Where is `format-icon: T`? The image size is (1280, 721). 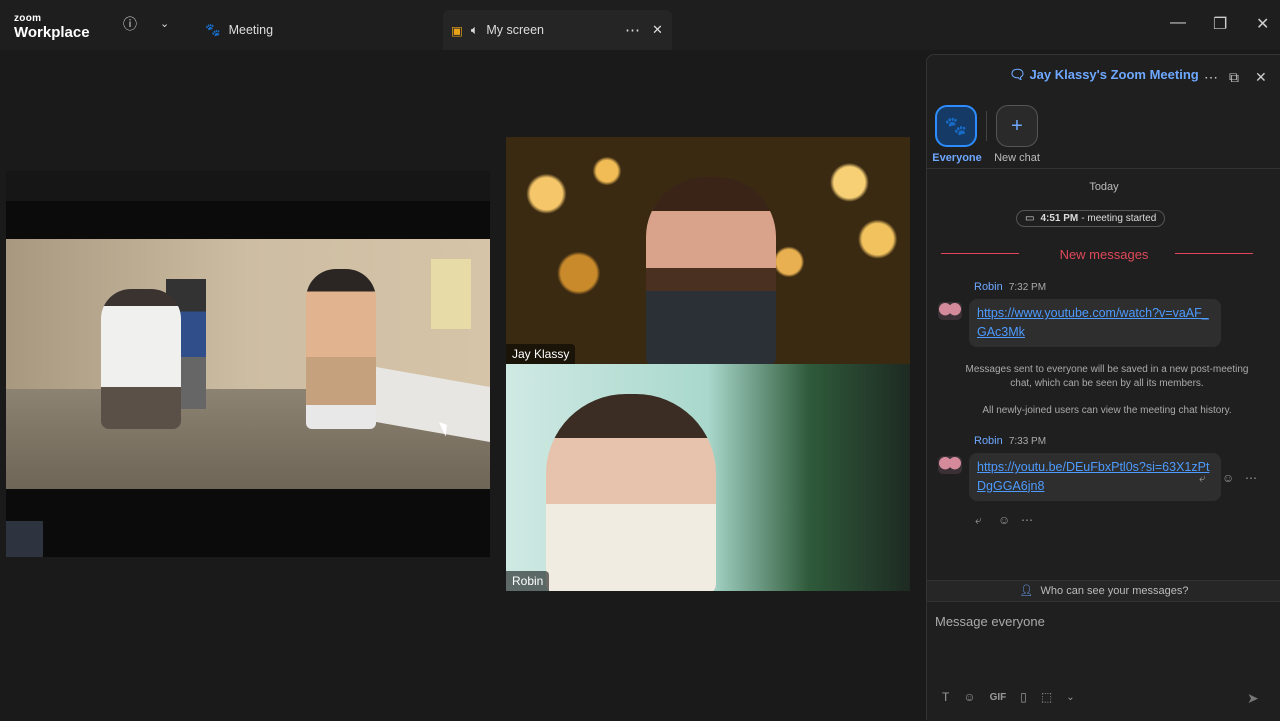 format-icon: T is located at coordinates (945, 697).